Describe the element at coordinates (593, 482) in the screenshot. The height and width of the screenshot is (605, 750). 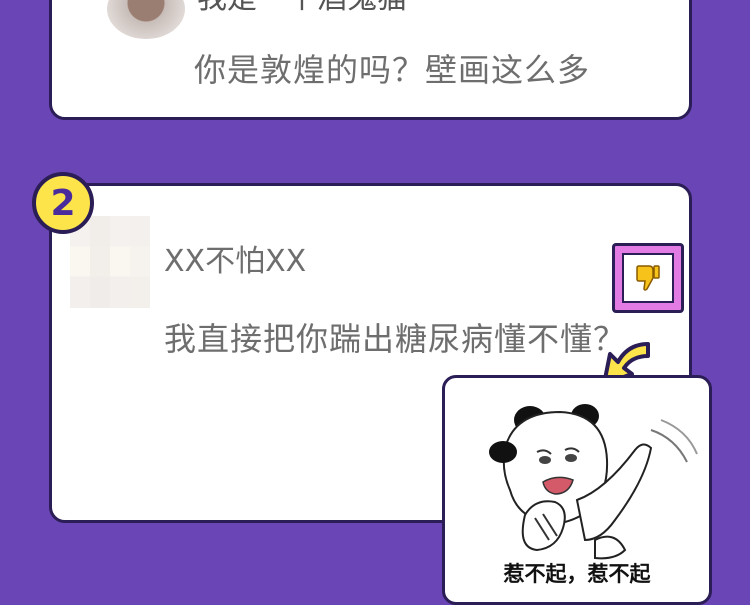
I see `panda-meme` at that location.